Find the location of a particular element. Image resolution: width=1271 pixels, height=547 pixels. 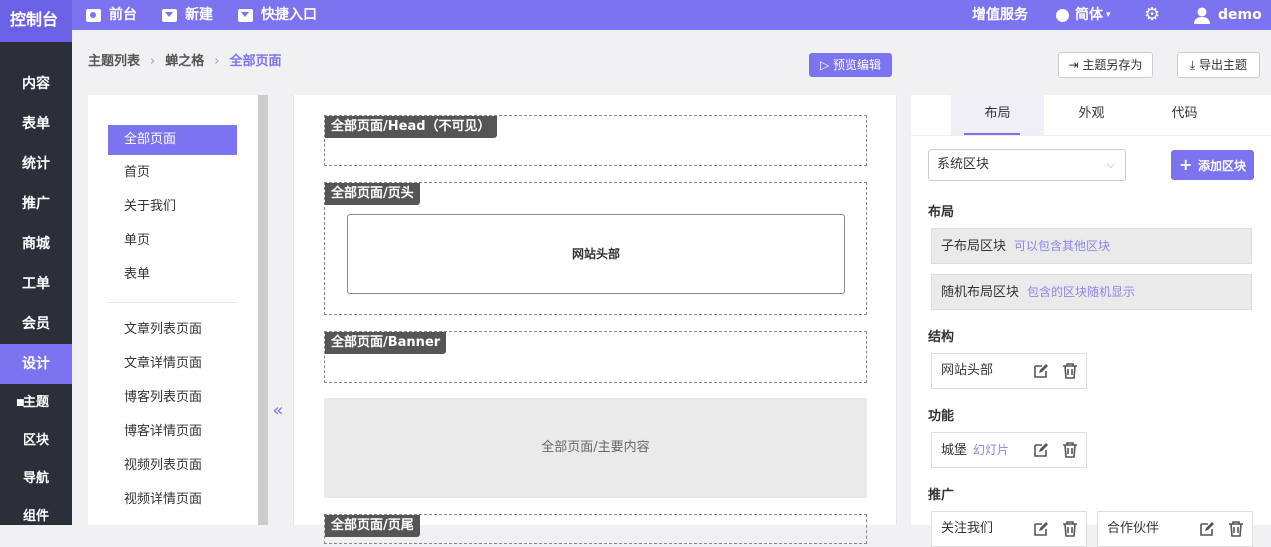

zone-label: 全部页面/页尾 is located at coordinates (372, 526).